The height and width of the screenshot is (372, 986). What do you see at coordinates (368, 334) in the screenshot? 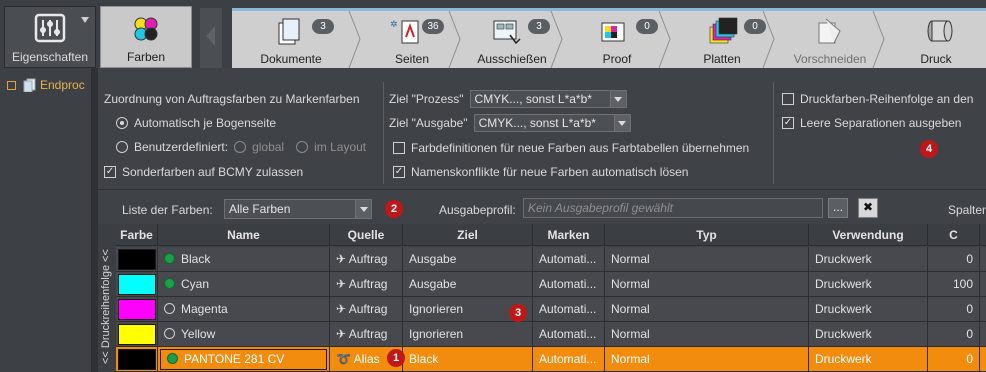
I see `quelle-value: Auftrag` at bounding box center [368, 334].